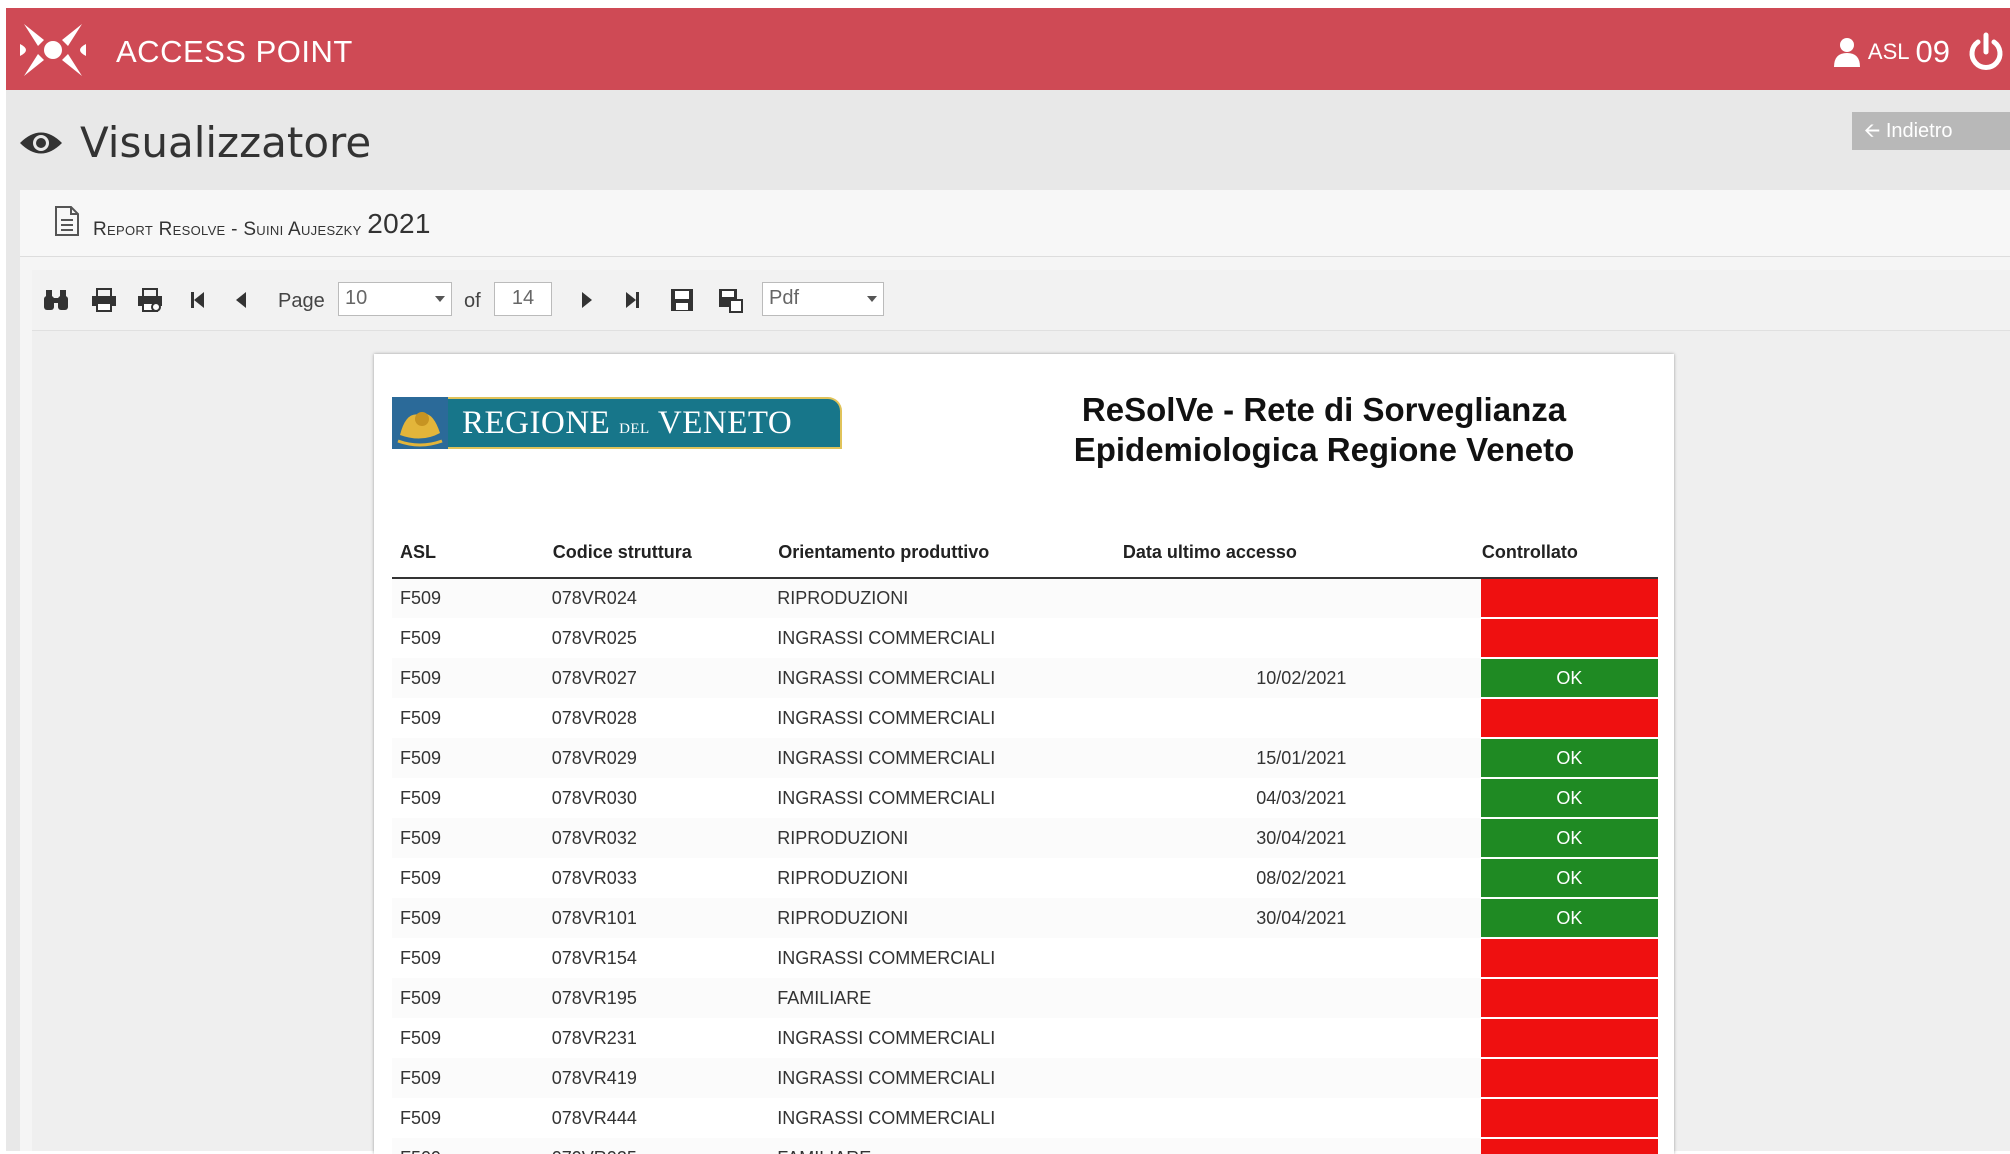  What do you see at coordinates (664, 553) in the screenshot?
I see `column-header-codice: Codice struttura` at bounding box center [664, 553].